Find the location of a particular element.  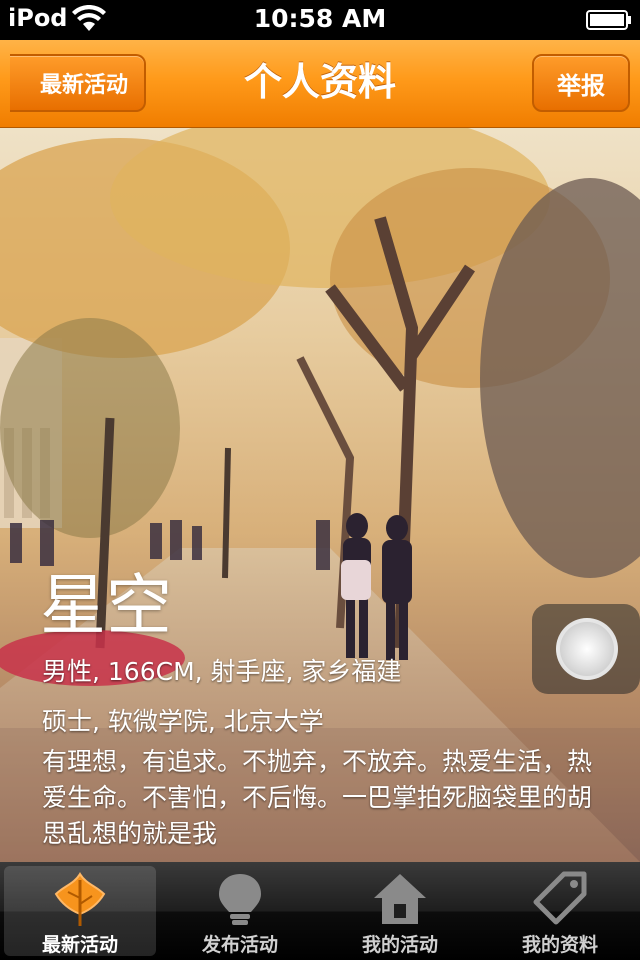

tab-publish-activity: 发布活动 is located at coordinates (240, 911).